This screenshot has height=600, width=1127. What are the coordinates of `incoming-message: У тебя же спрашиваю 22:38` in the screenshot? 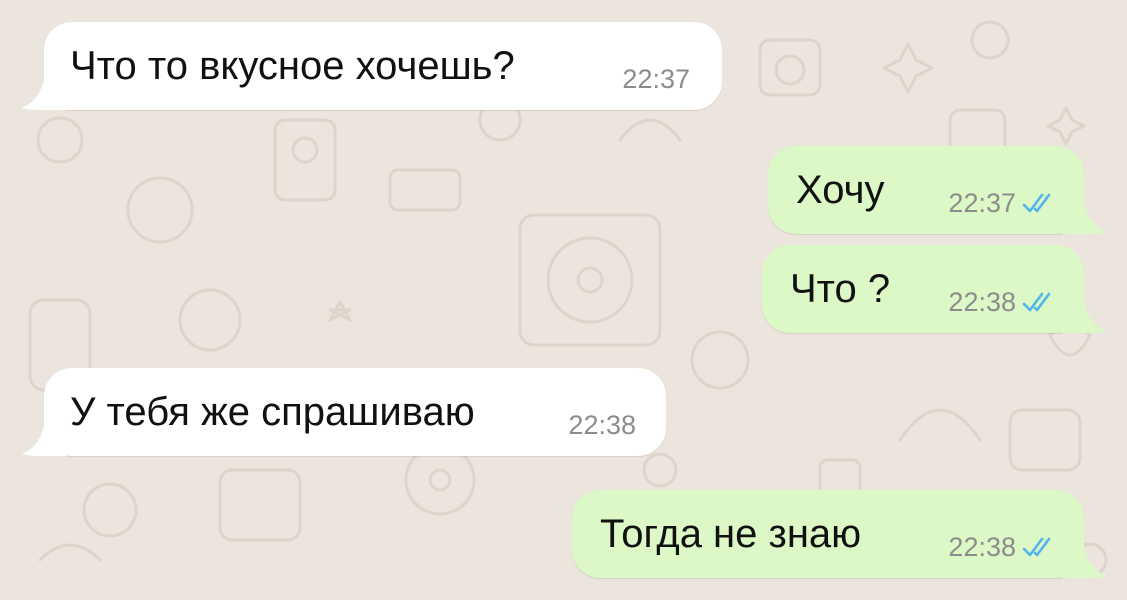 It's located at (344, 412).